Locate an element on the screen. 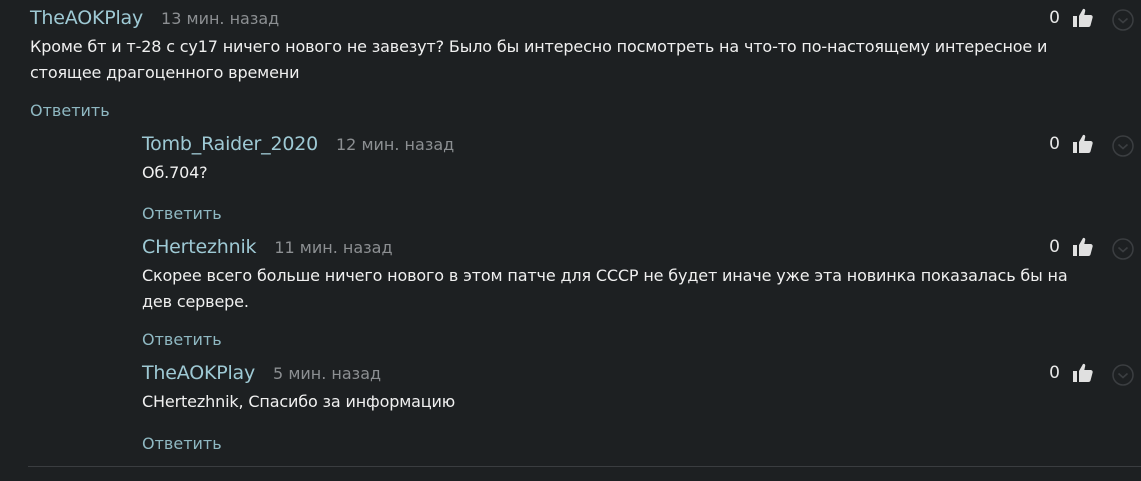  comment-text: CHertezhnik, Спасибо за информацию is located at coordinates (299, 401).